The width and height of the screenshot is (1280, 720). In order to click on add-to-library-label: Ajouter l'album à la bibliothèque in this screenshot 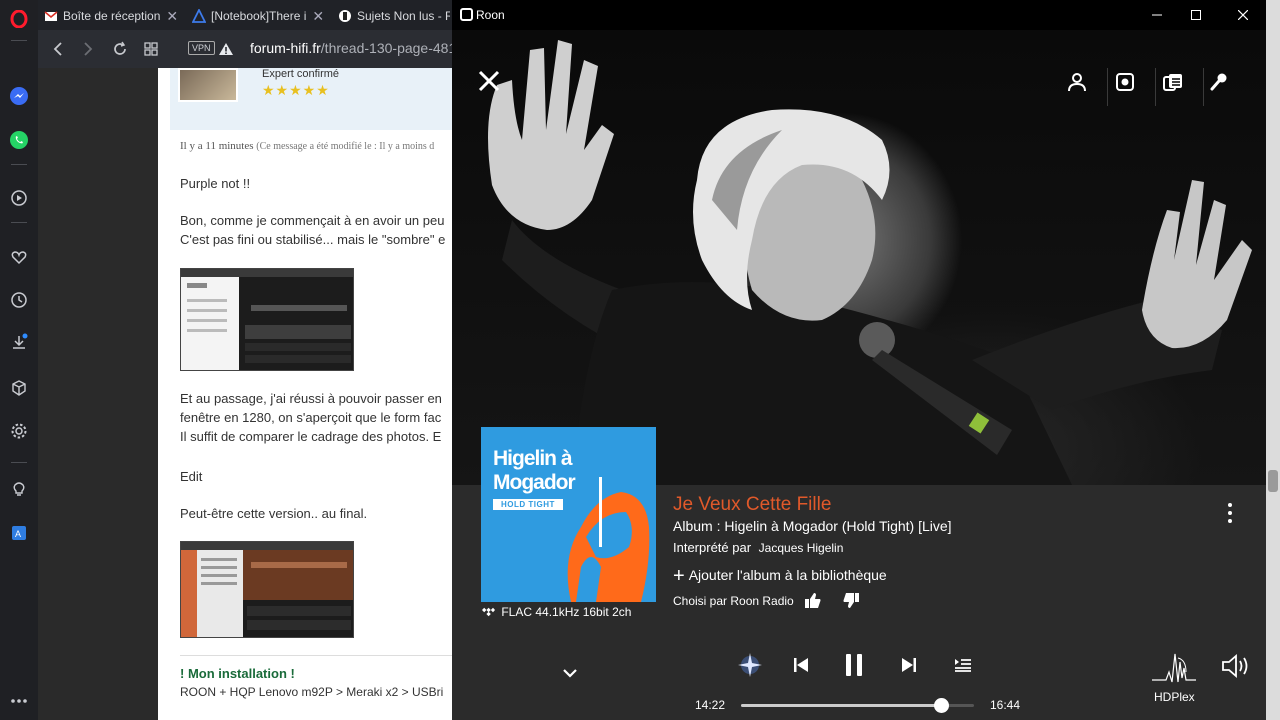, I will do `click(787, 575)`.